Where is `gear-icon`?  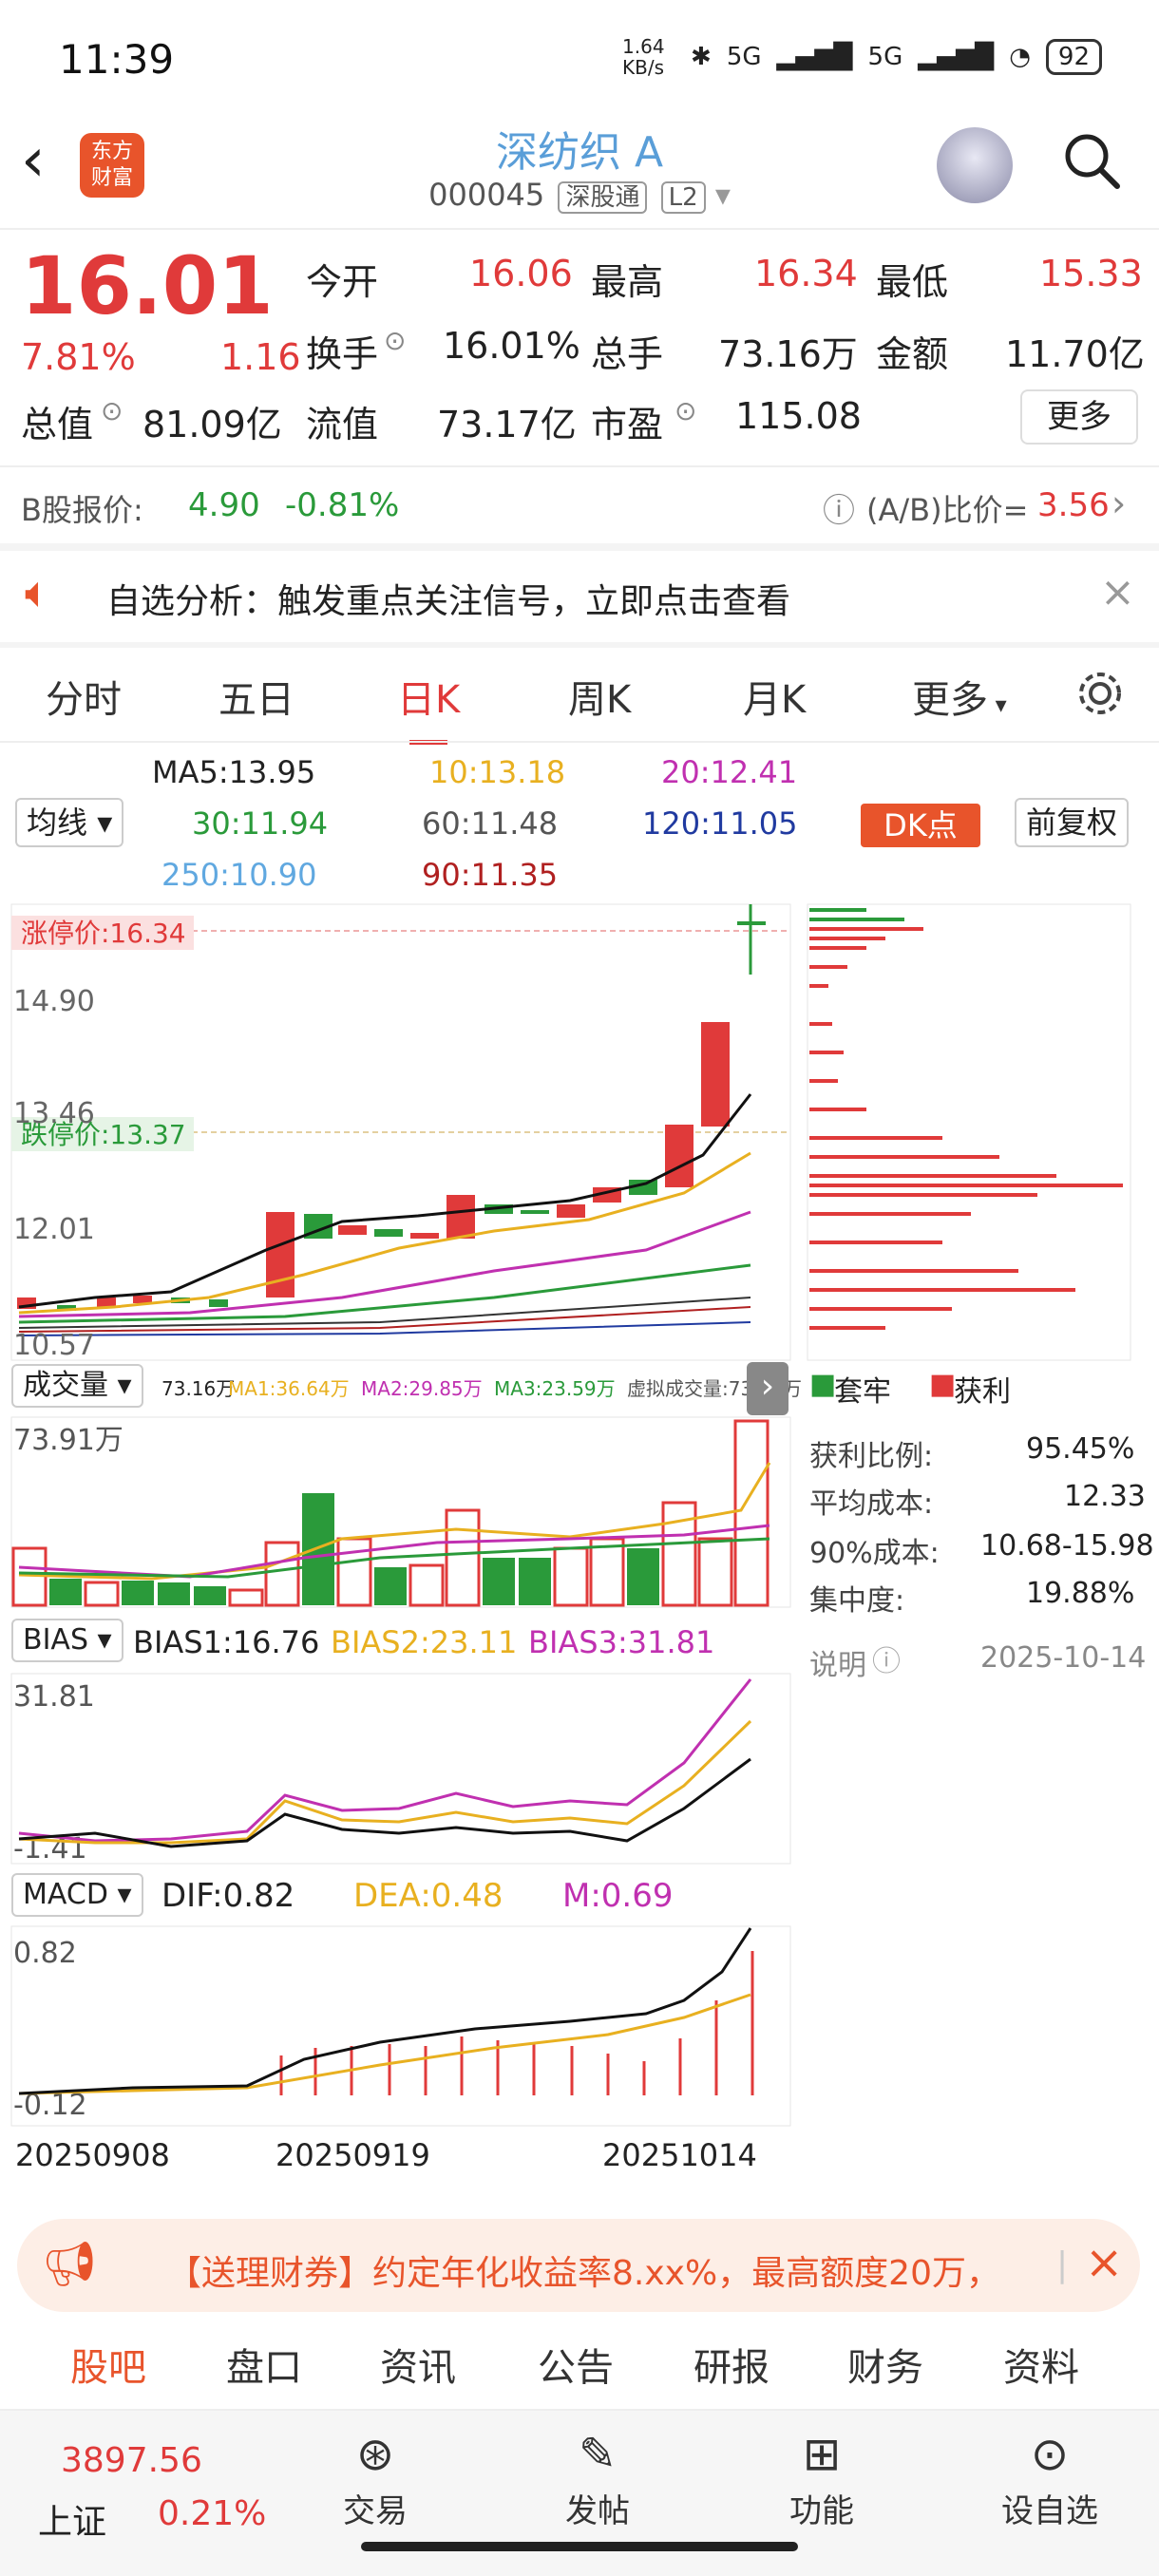
gear-icon is located at coordinates (1100, 693).